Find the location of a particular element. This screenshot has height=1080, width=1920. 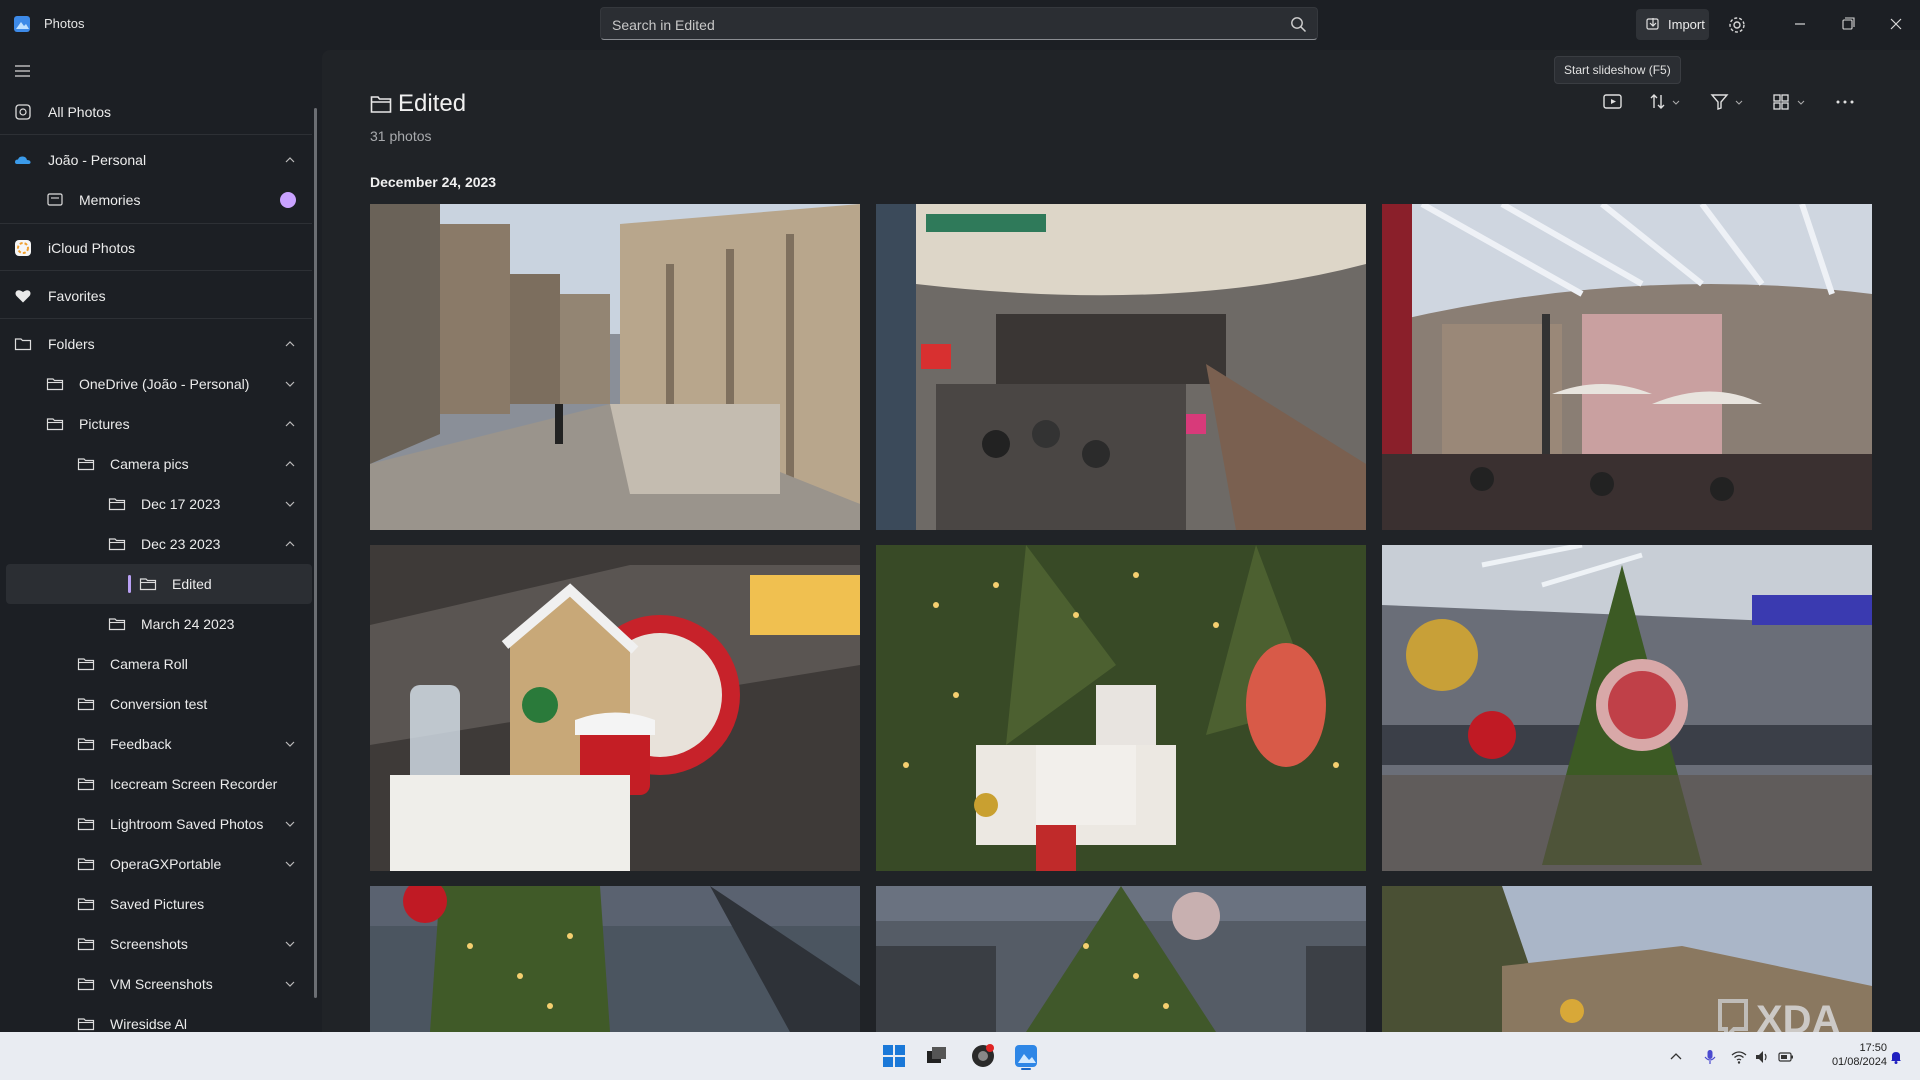

sidebar-folder-item: Camera pics is located at coordinates (155, 464).